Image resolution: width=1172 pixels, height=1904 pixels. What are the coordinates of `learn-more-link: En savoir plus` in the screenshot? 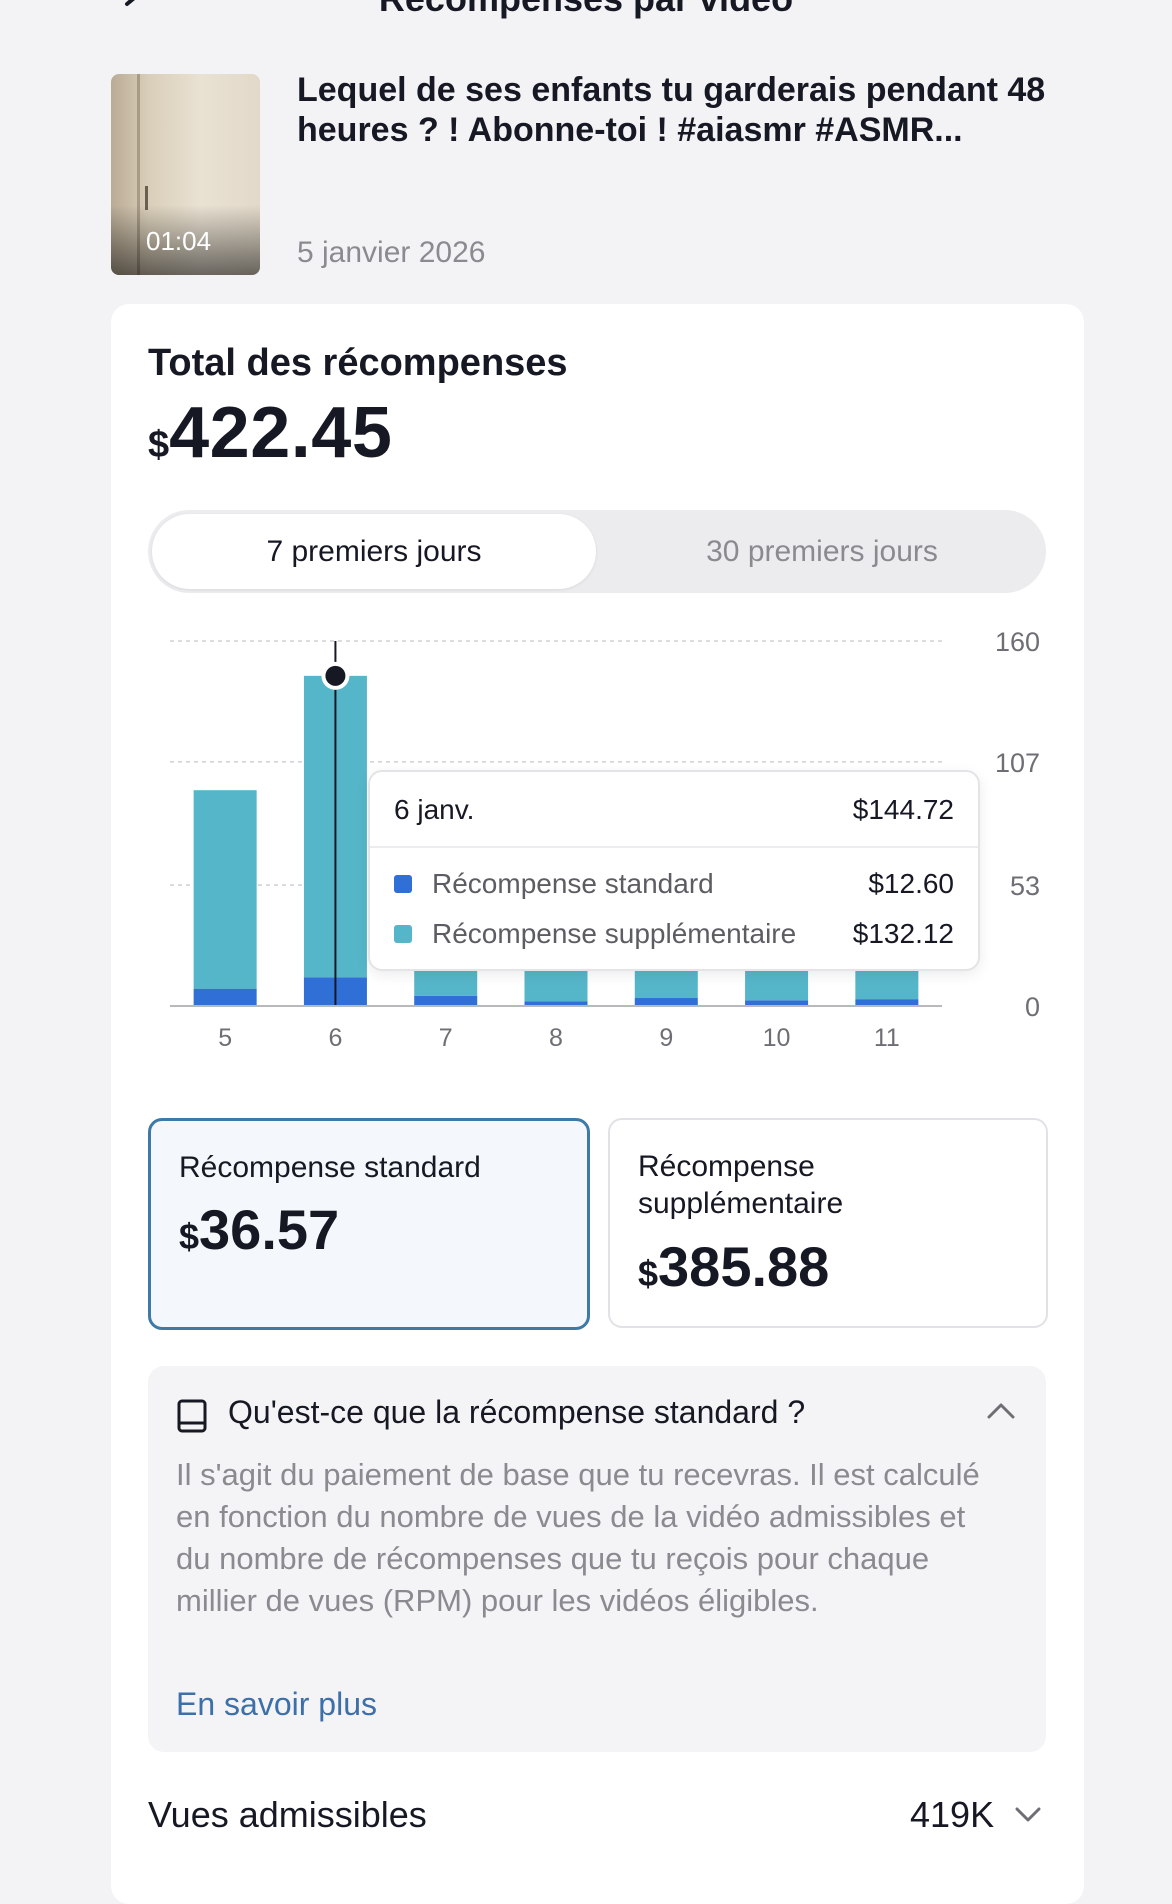 It's located at (276, 1704).